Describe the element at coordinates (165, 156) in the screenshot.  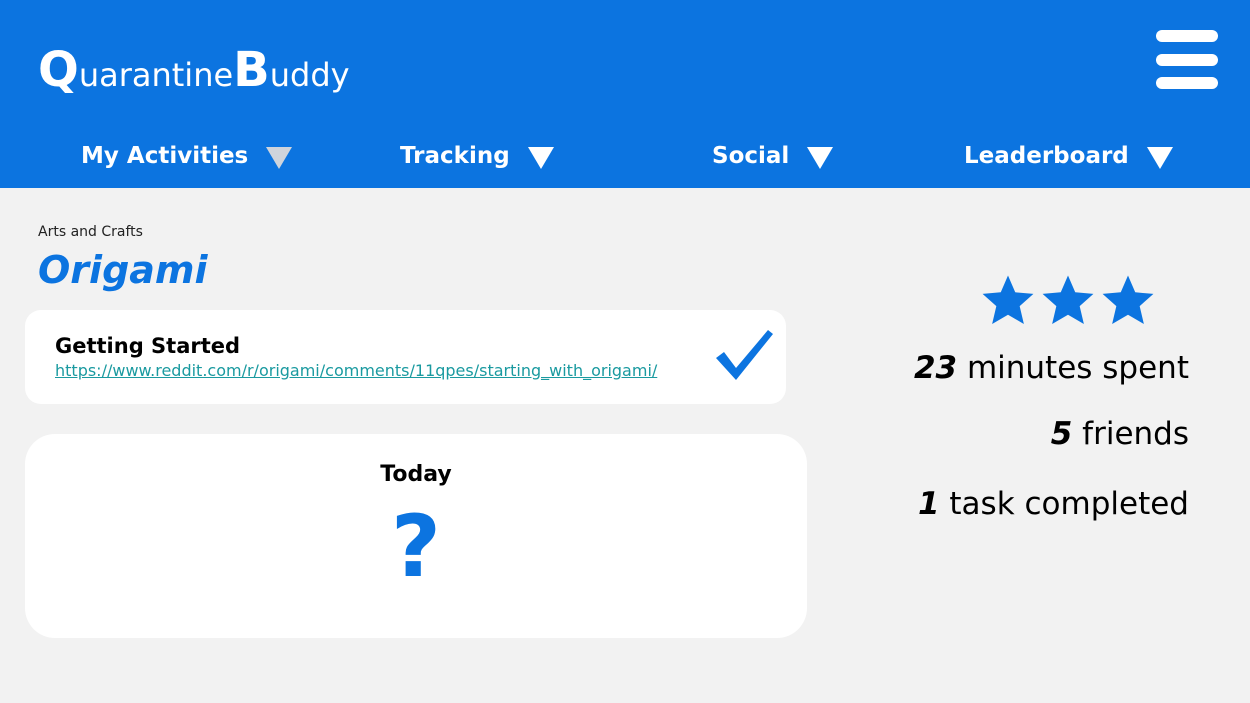
I see `nav-label: My Activities` at that location.